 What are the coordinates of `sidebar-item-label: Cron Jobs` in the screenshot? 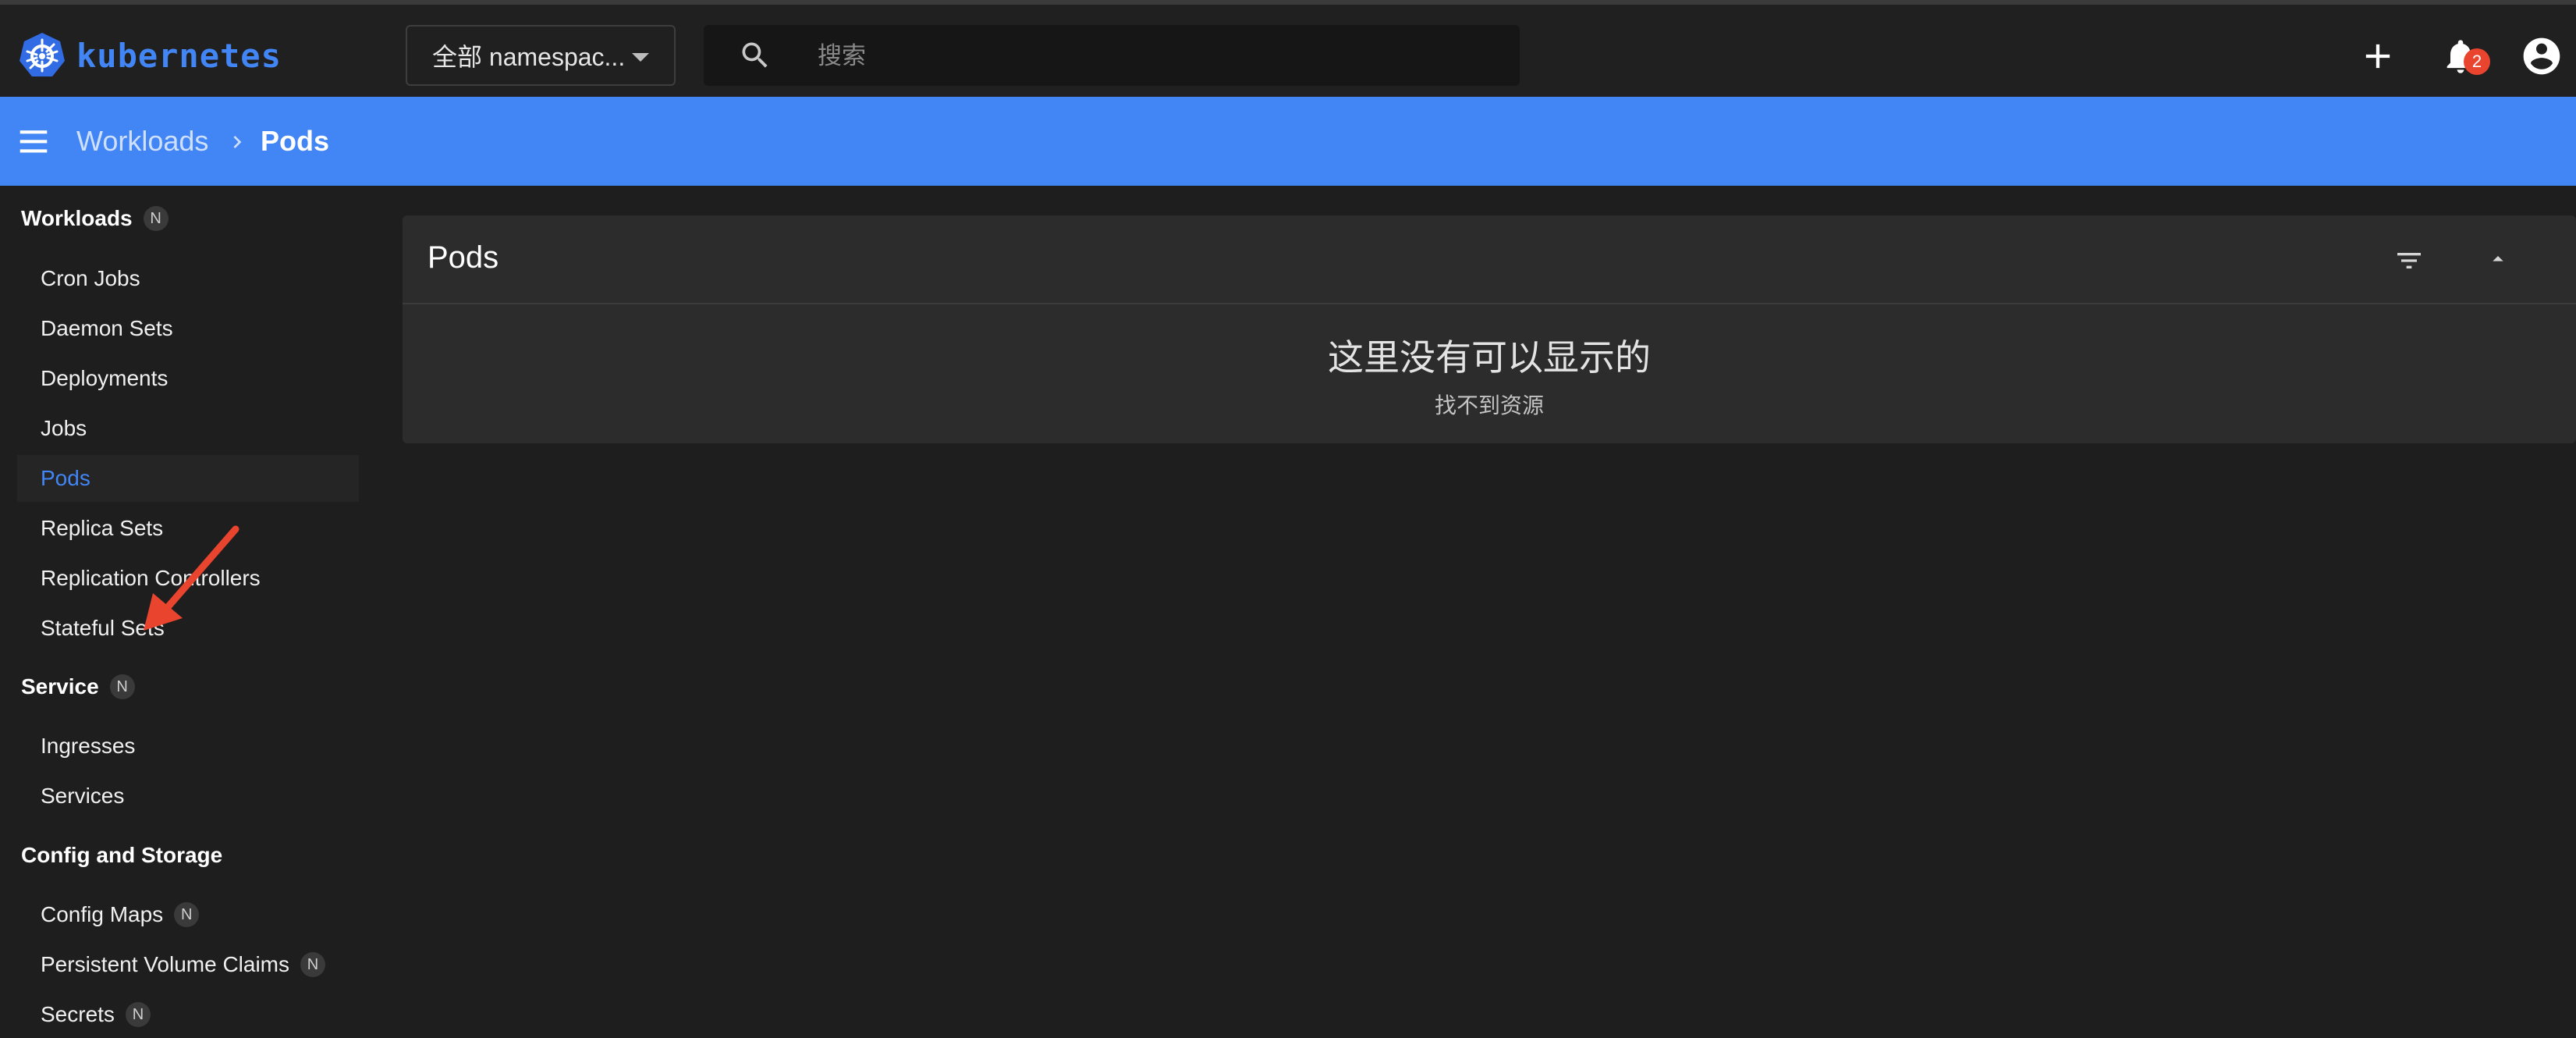 It's located at (90, 278).